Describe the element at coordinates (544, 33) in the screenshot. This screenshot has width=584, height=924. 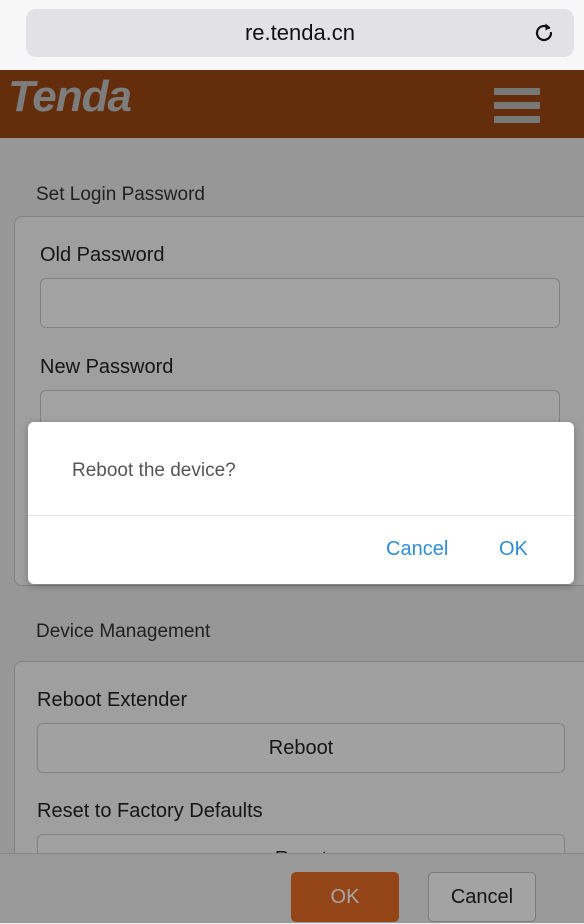
I see `reload-icon` at that location.